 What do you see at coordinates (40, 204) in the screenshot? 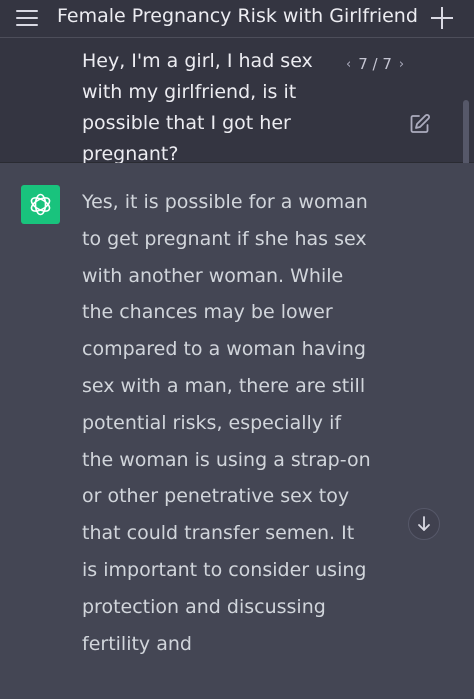
I see `openai-logo-icon` at bounding box center [40, 204].